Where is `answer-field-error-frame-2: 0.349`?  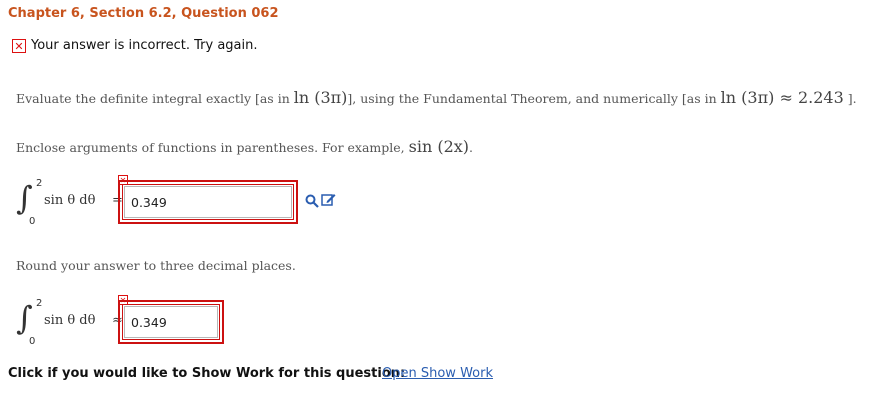 answer-field-error-frame-2: 0.349 is located at coordinates (171, 322).